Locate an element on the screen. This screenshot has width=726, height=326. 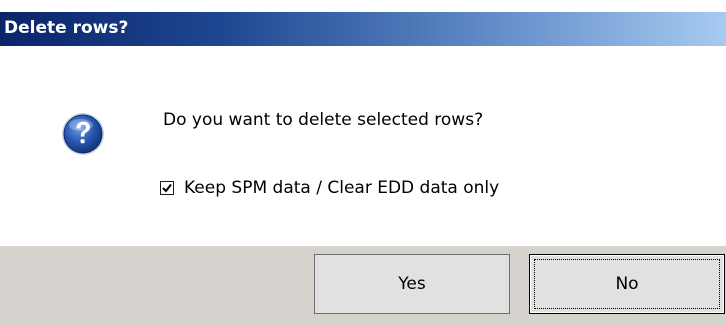
dialog-message: Do you want to delete selected rows? is located at coordinates (323, 120).